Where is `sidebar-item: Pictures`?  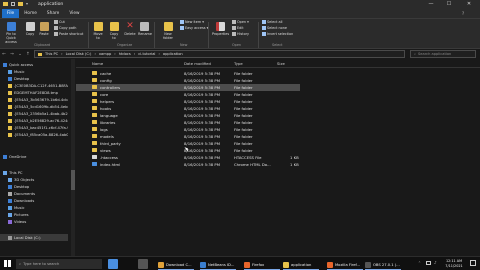
sidebar-item: Pictures is located at coordinates (34, 214).